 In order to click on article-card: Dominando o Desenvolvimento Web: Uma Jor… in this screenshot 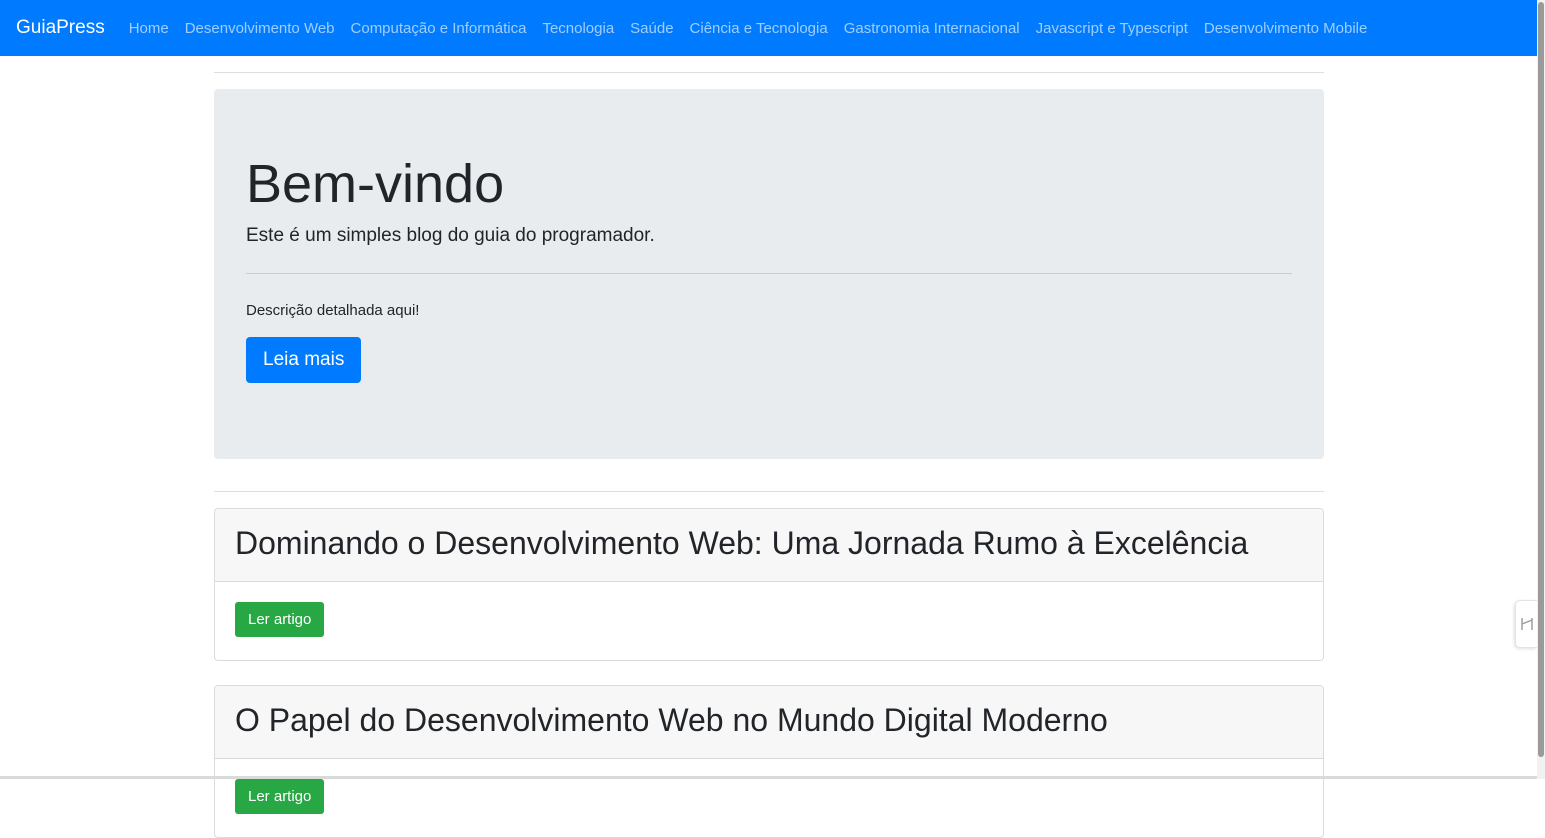, I will do `click(769, 584)`.